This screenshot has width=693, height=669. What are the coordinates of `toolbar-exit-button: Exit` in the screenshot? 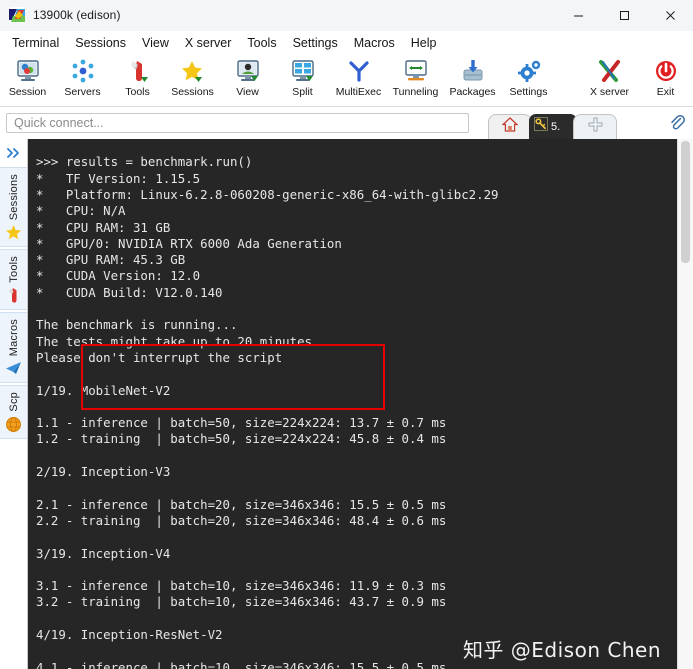 It's located at (665, 77).